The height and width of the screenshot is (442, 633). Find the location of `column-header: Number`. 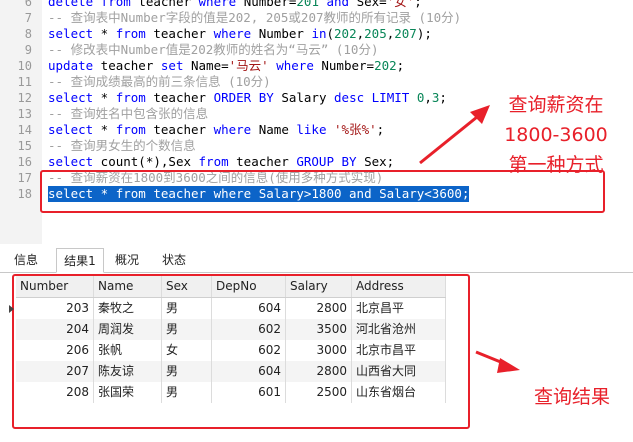

column-header: Number is located at coordinates (55, 286).